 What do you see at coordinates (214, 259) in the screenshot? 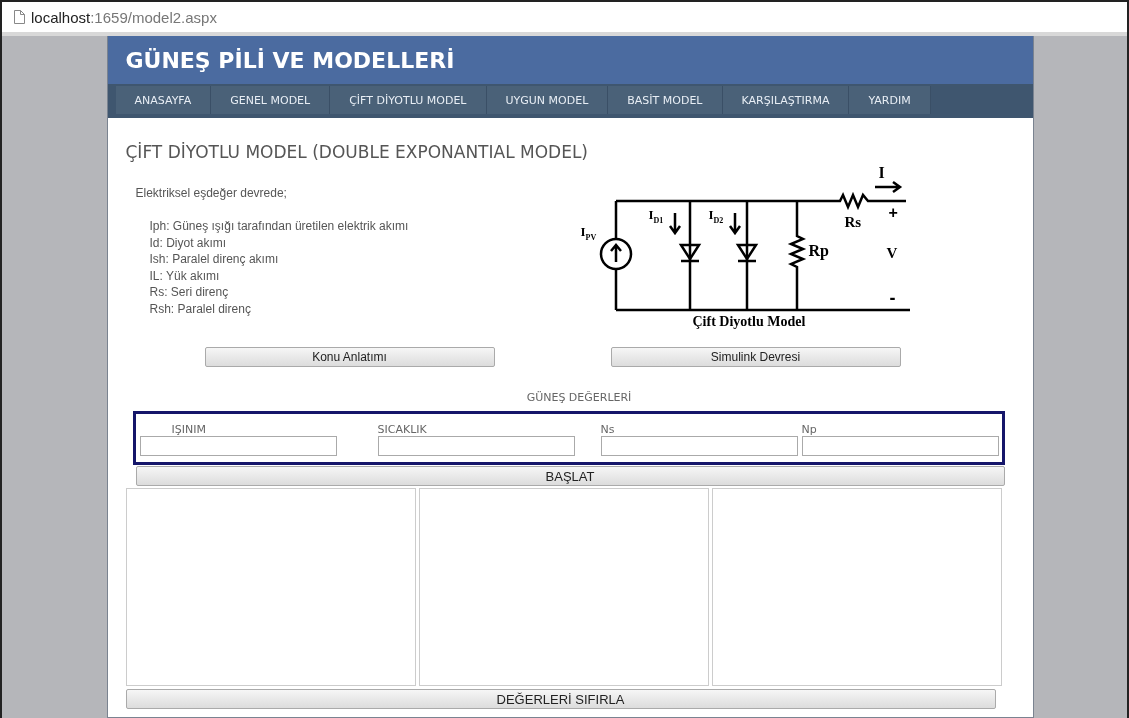
I see `definition-text: Ish: Paralel direnç akımı` at bounding box center [214, 259].